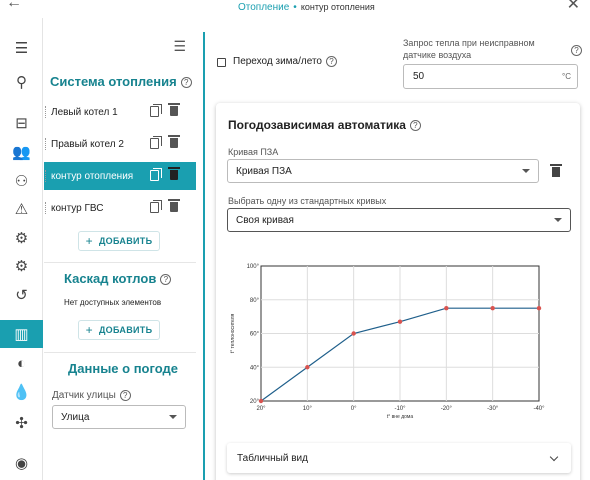 This screenshot has width=590, height=480. I want to click on y-tick-label: 20°, so click(255, 402).